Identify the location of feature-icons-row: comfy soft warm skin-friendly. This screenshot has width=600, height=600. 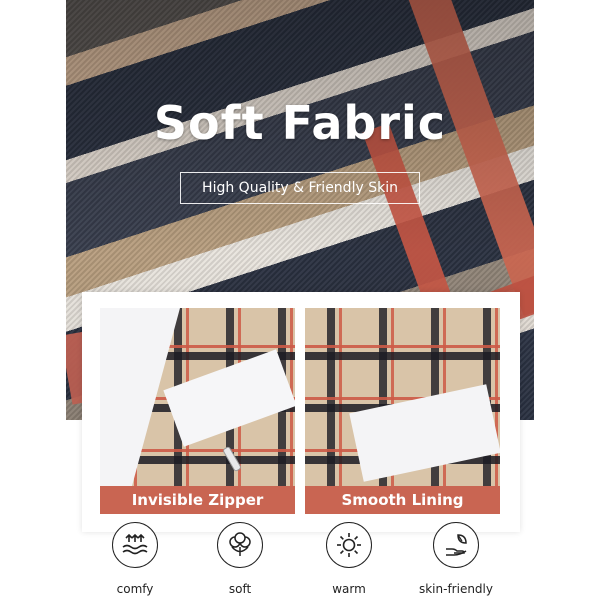
(300, 561).